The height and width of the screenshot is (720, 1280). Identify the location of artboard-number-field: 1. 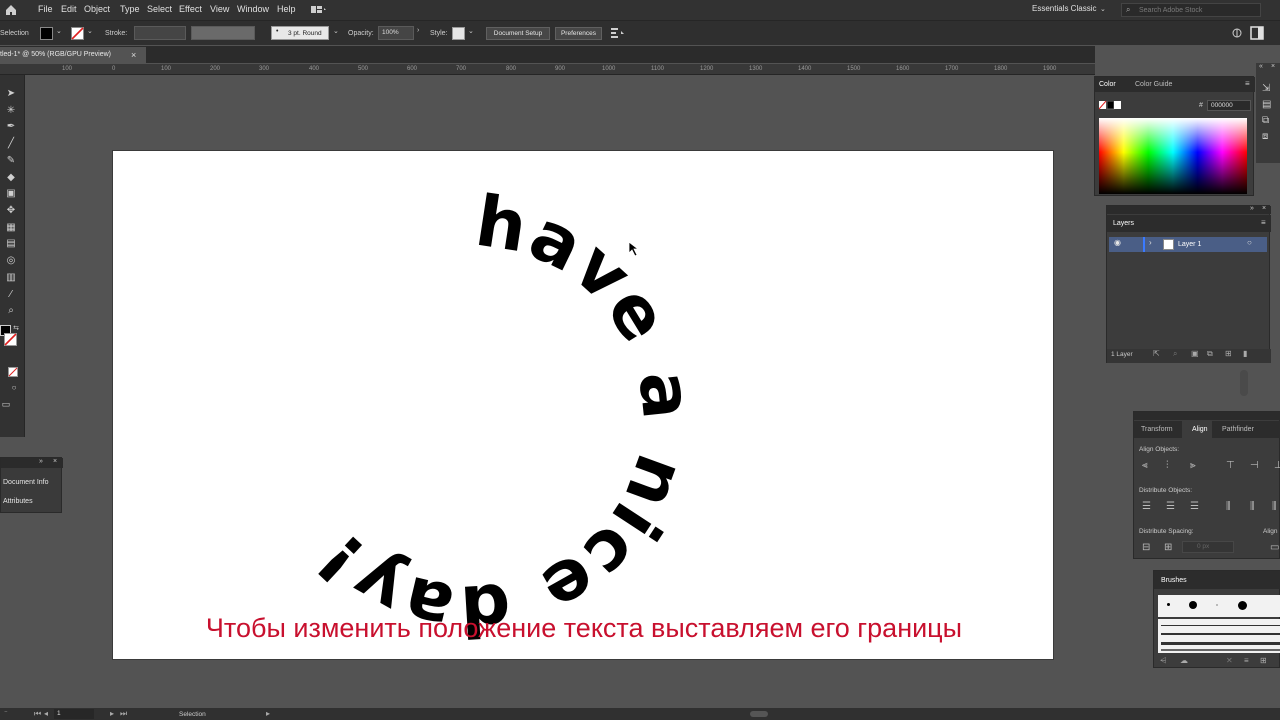
(74, 714).